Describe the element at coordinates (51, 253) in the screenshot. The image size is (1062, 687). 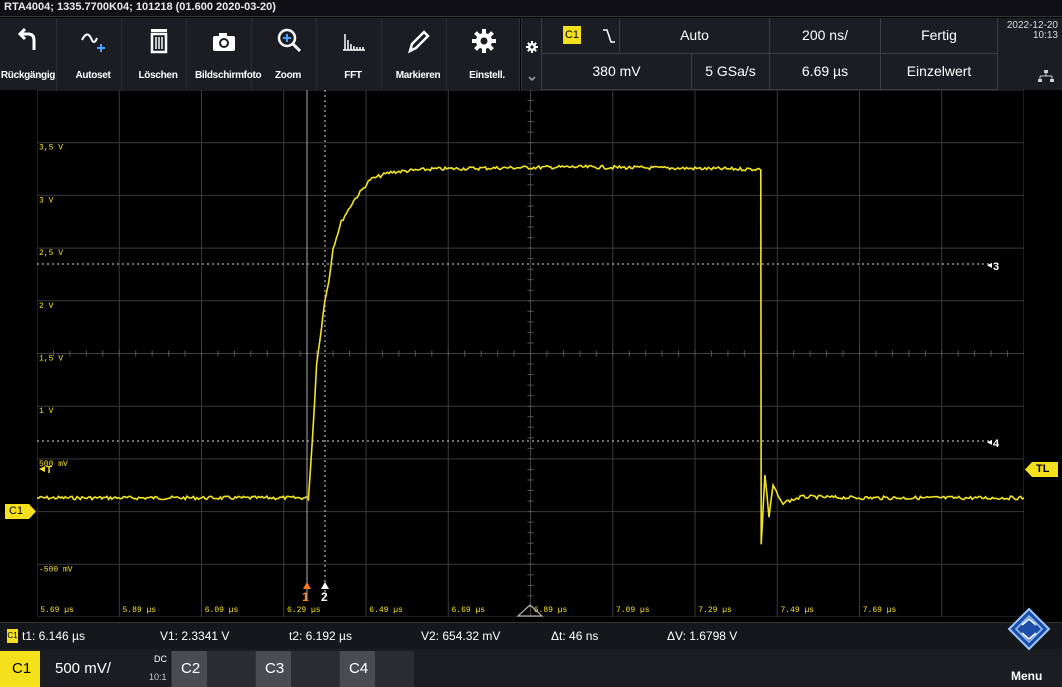
I see `y-tick-label: 2,5 V` at that location.